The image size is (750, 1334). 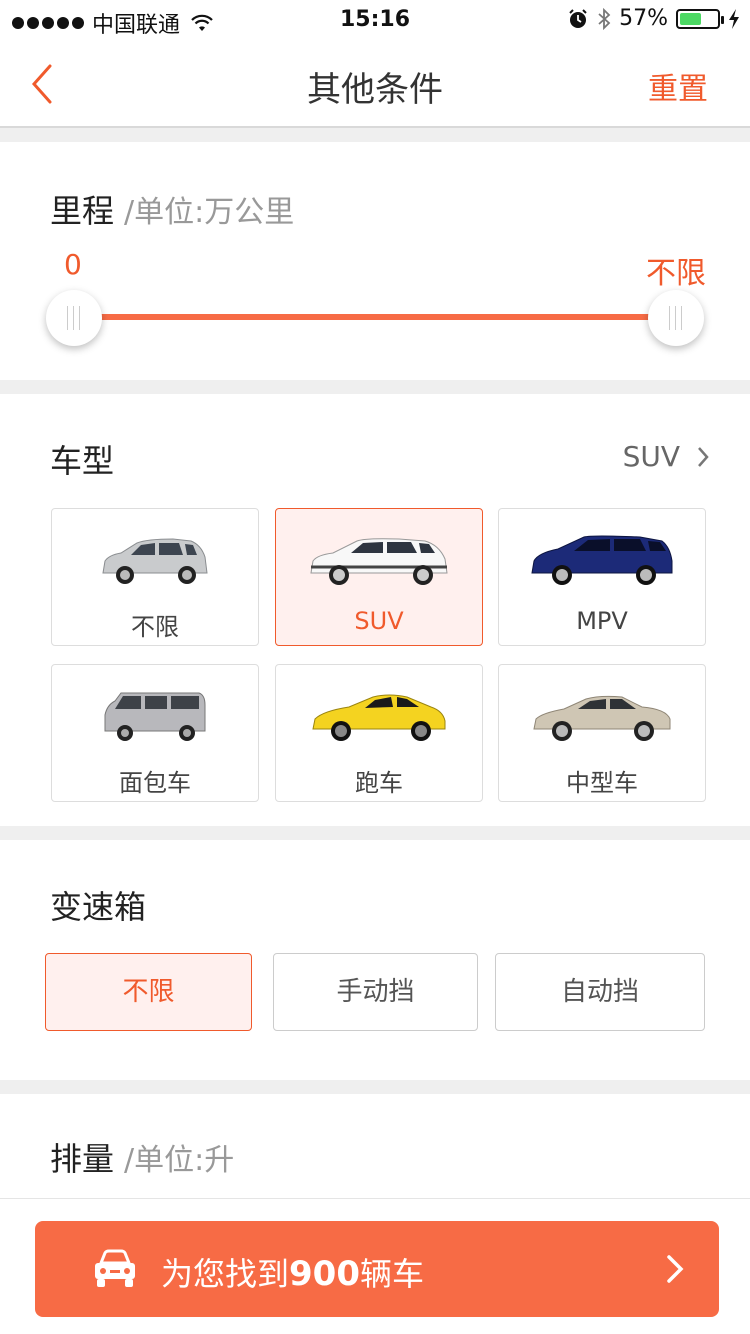 I want to click on show-results-button: 为您找到900辆车, so click(x=377, y=1269).